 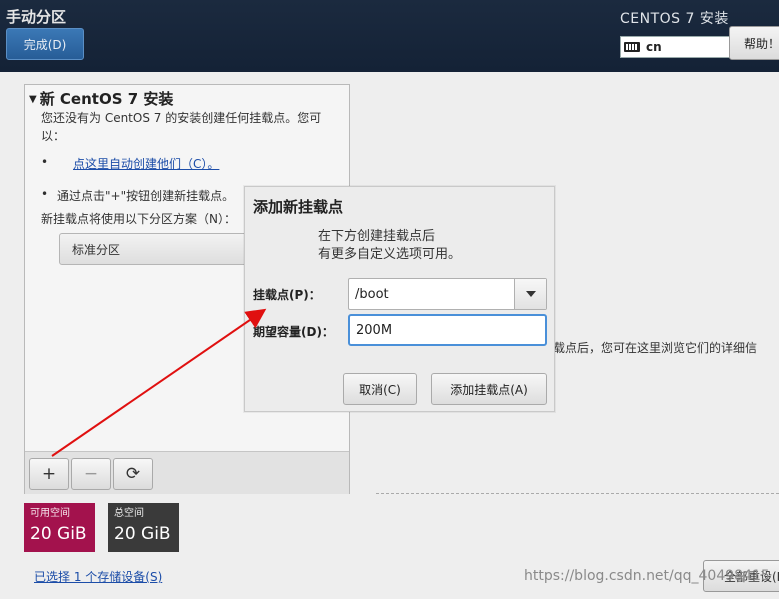 What do you see at coordinates (50, 513) in the screenshot?
I see `available-space-label: 可用空间` at bounding box center [50, 513].